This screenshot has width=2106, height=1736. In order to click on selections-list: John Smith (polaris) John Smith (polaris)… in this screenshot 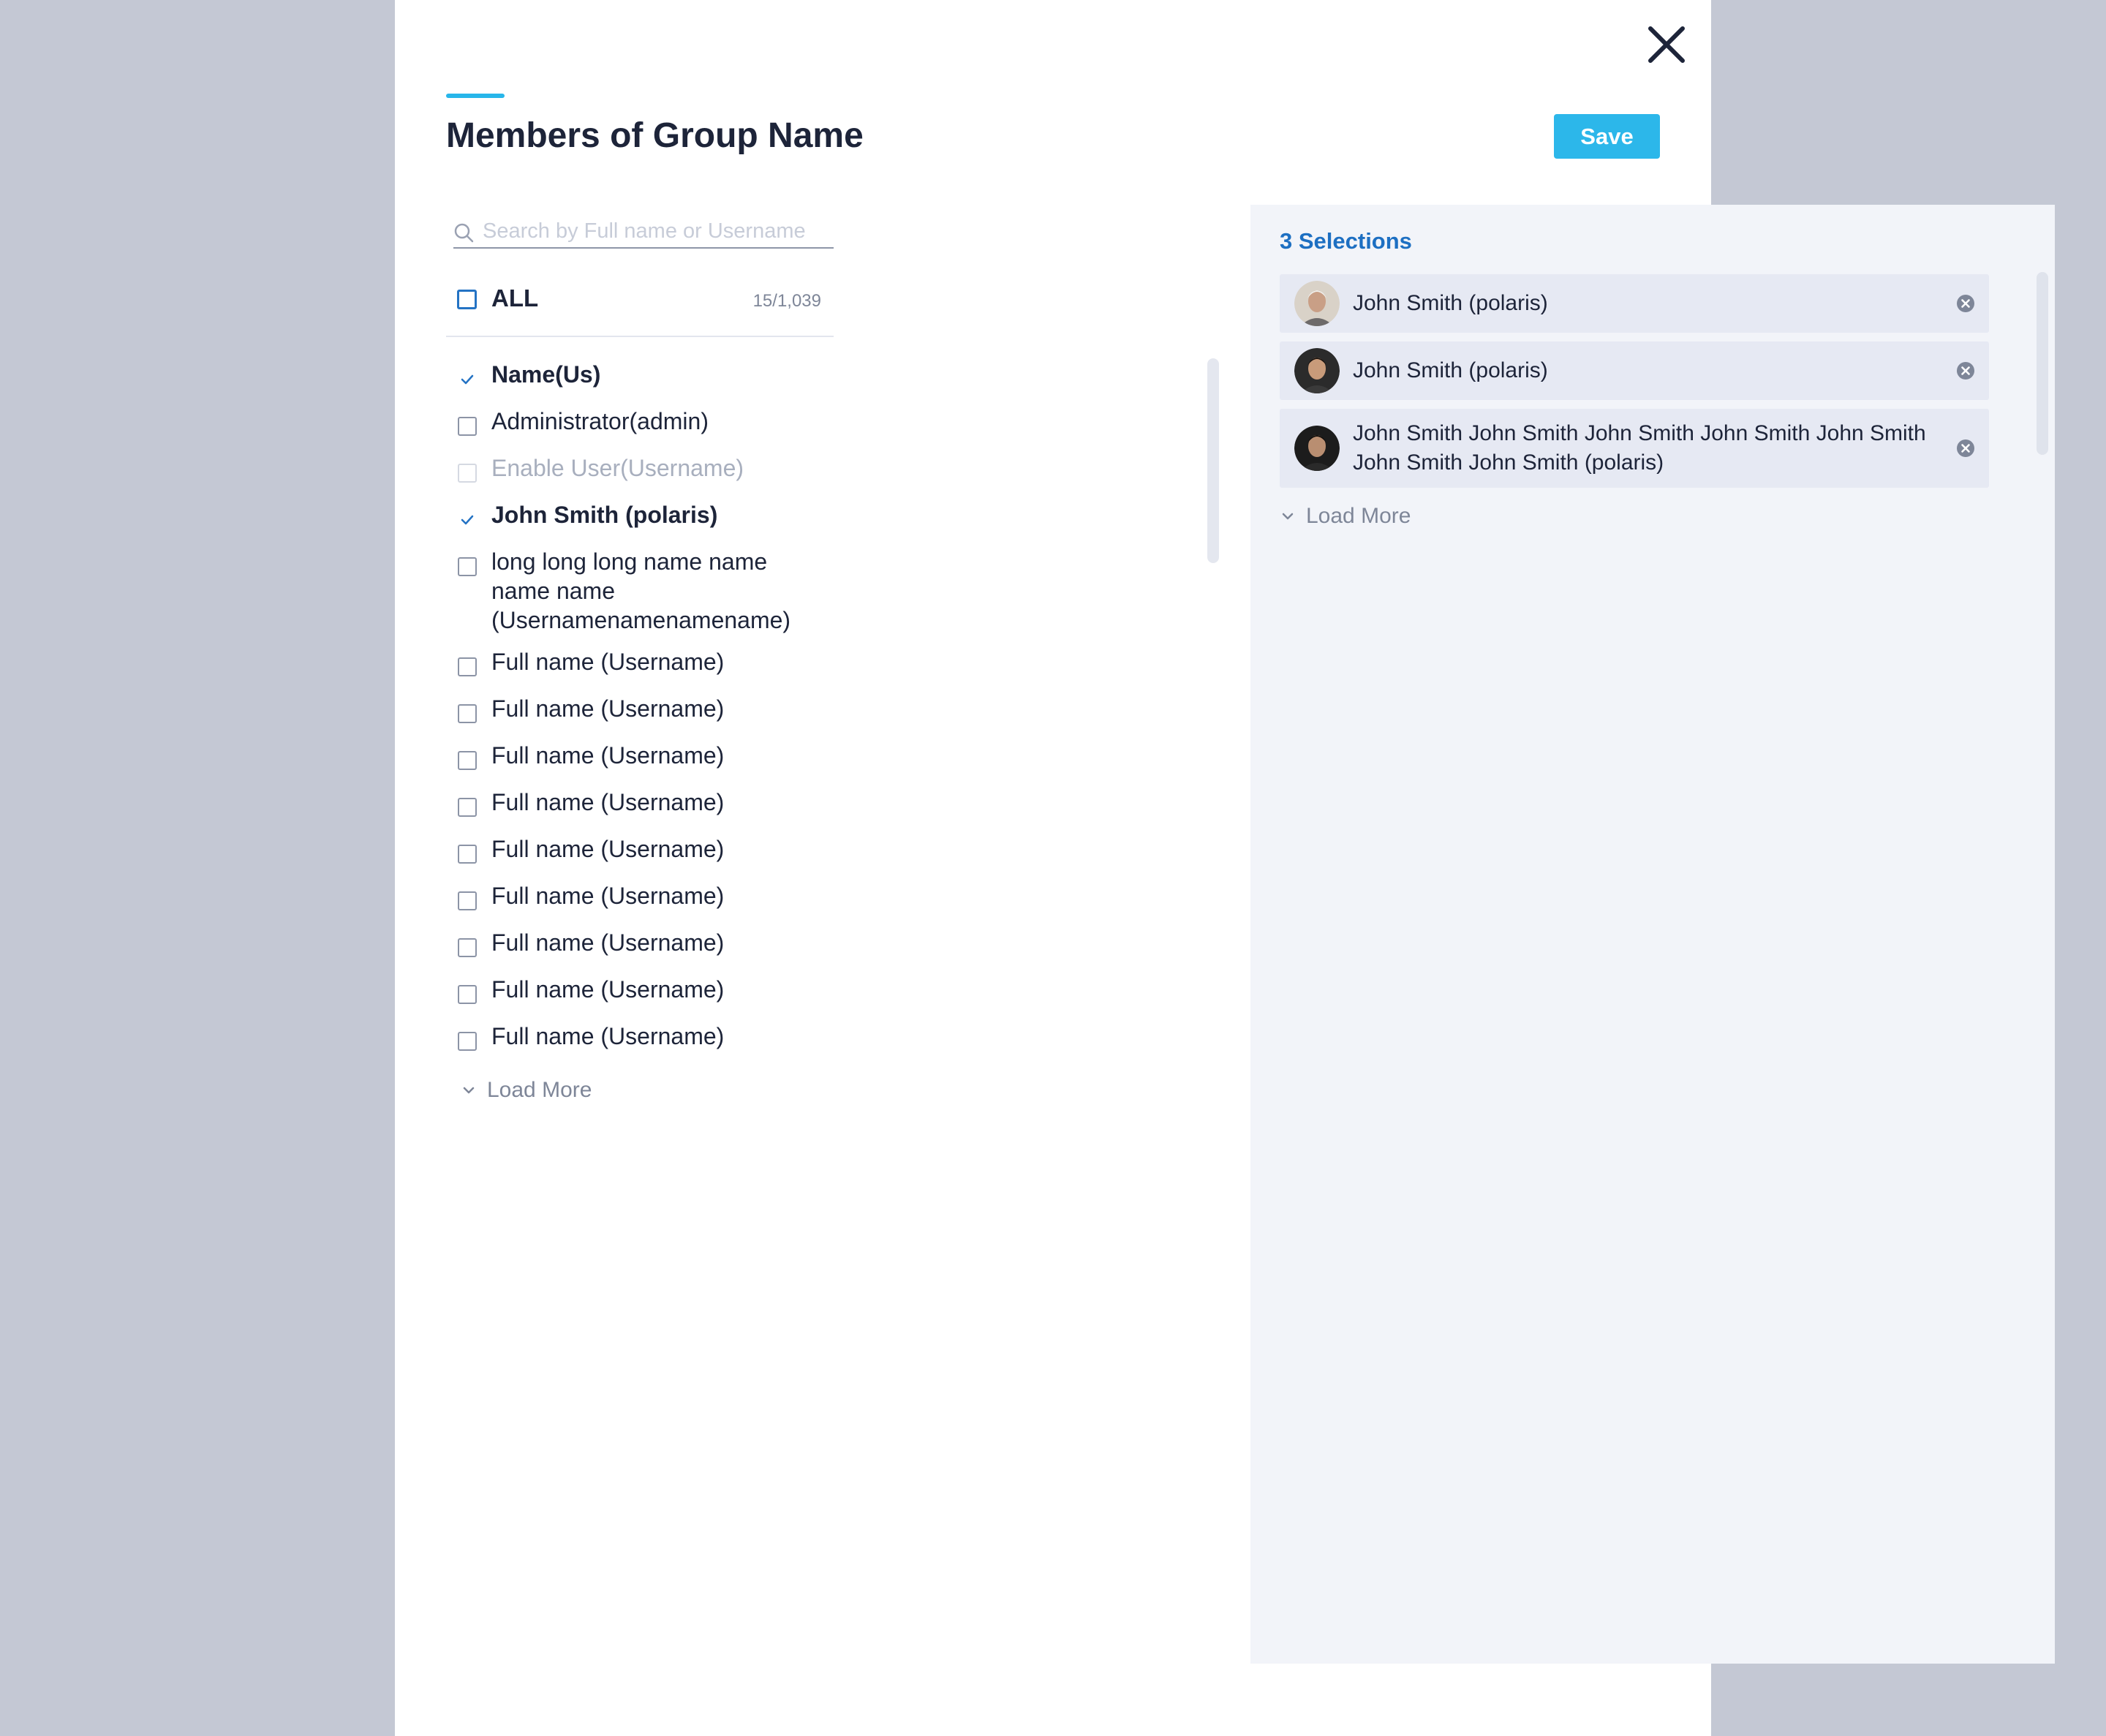, I will do `click(1634, 385)`.